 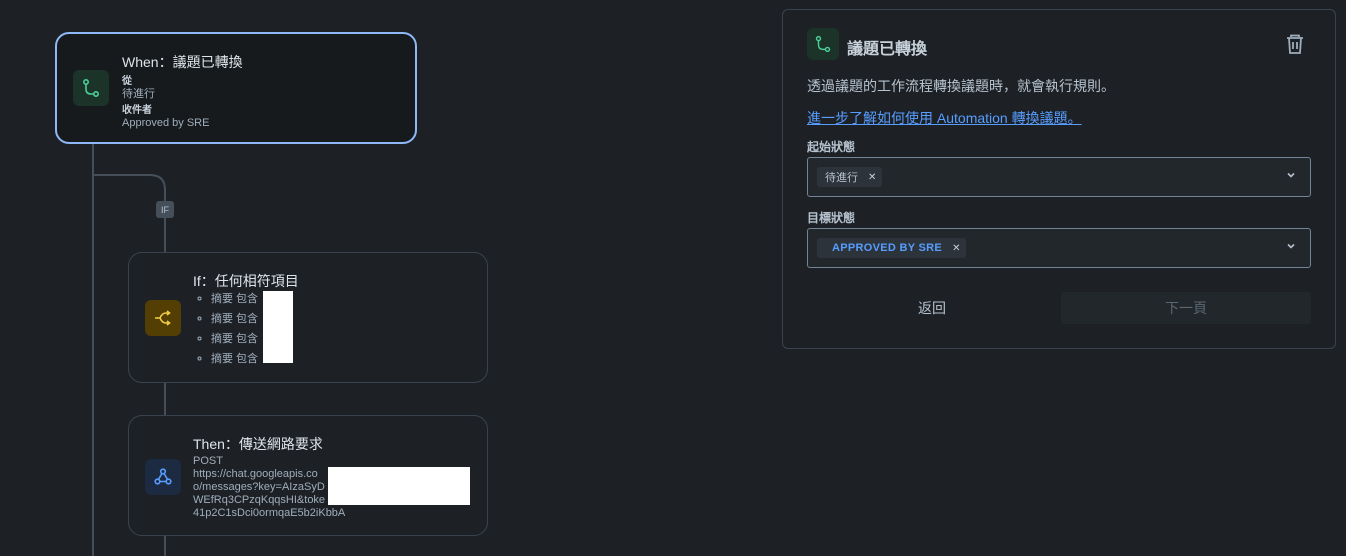 I want to click on trigger-to-label: 收件者, so click(x=137, y=110).